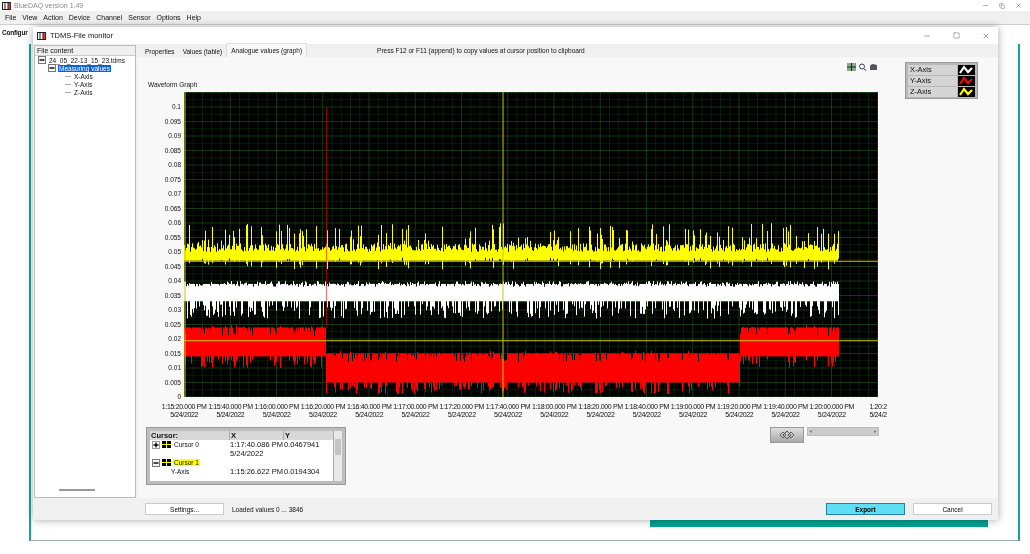  What do you see at coordinates (985, 5) in the screenshot?
I see `minimize-icon` at bounding box center [985, 5].